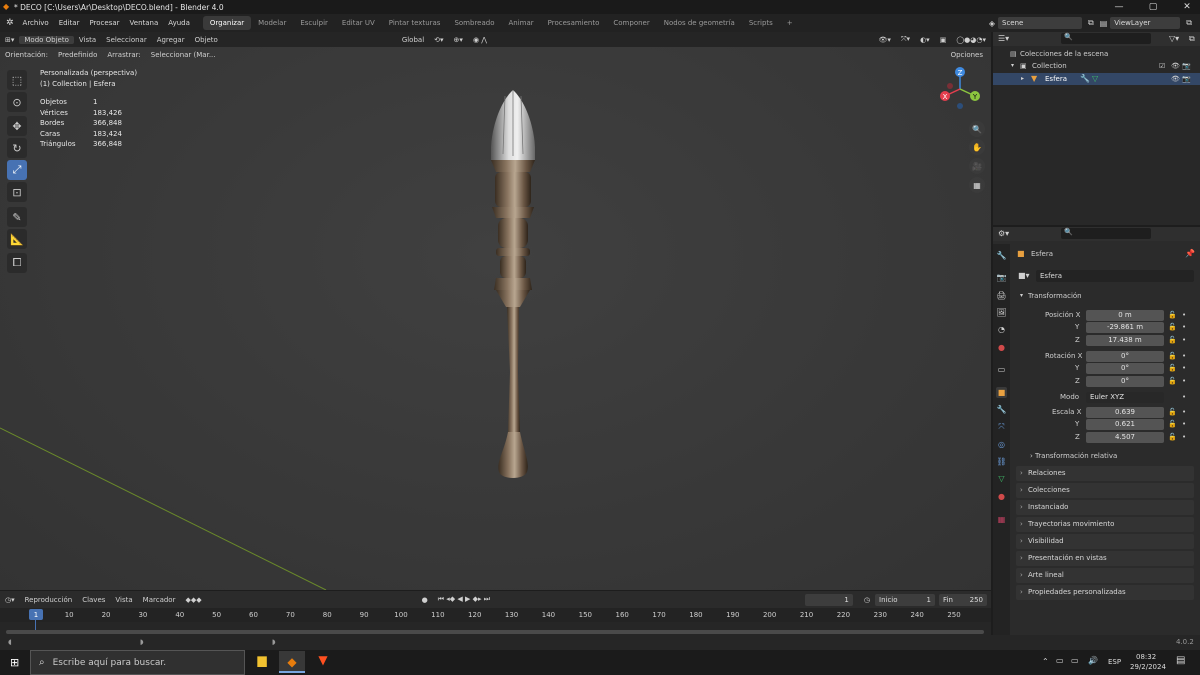 This screenshot has height=675, width=1200. What do you see at coordinates (905, 39) in the screenshot?
I see `gizmo-toggle-icon: ⤧▾` at bounding box center [905, 39].